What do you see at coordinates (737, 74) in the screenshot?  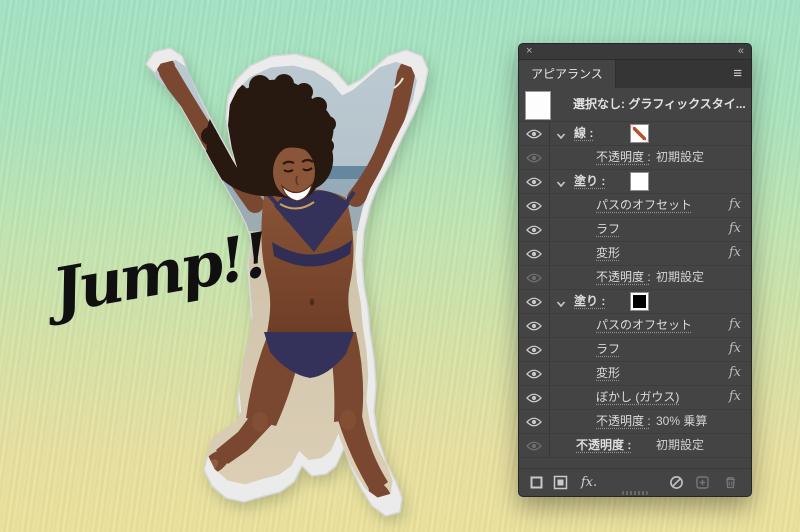 I see `panel-menu-icon: ≡` at bounding box center [737, 74].